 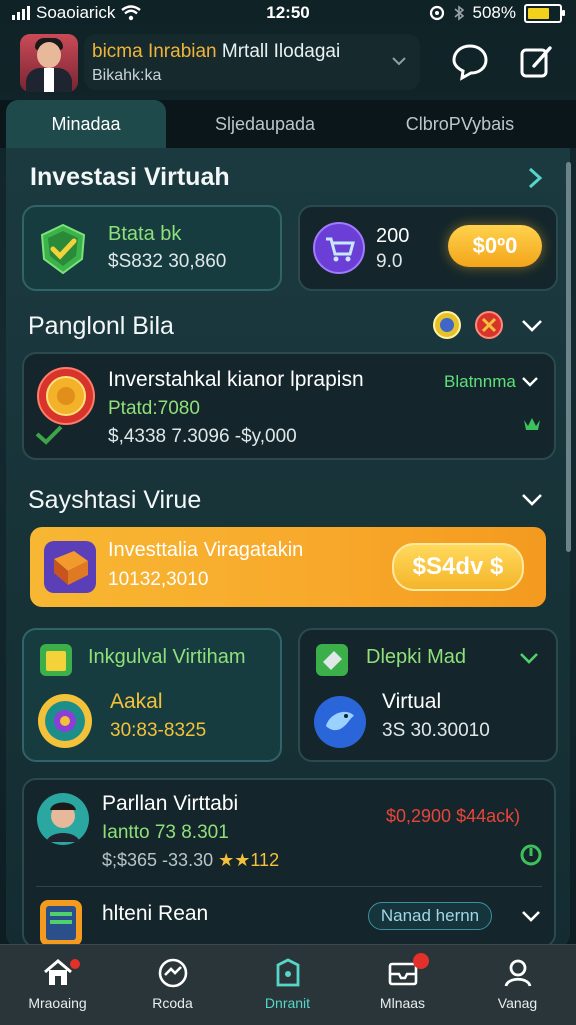 What do you see at coordinates (393, 236) in the screenshot?
I see `card-cart-line1: 200` at bounding box center [393, 236].